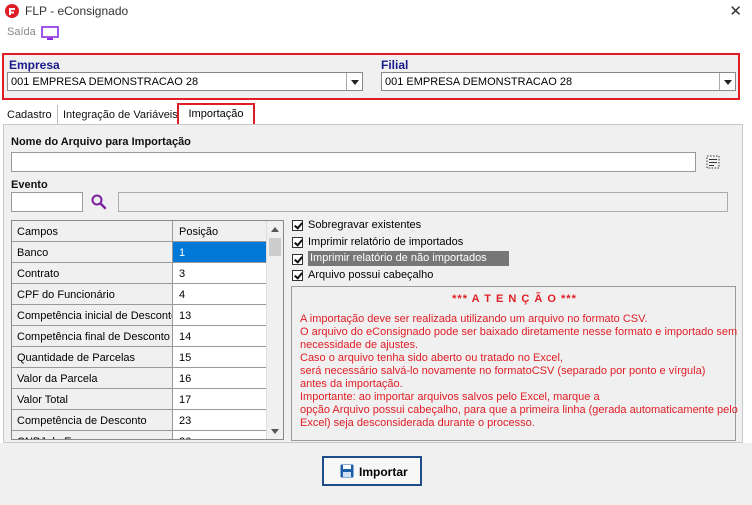 Image resolution: width=752 pixels, height=505 pixels. I want to click on grid-scrollbar, so click(274, 330).